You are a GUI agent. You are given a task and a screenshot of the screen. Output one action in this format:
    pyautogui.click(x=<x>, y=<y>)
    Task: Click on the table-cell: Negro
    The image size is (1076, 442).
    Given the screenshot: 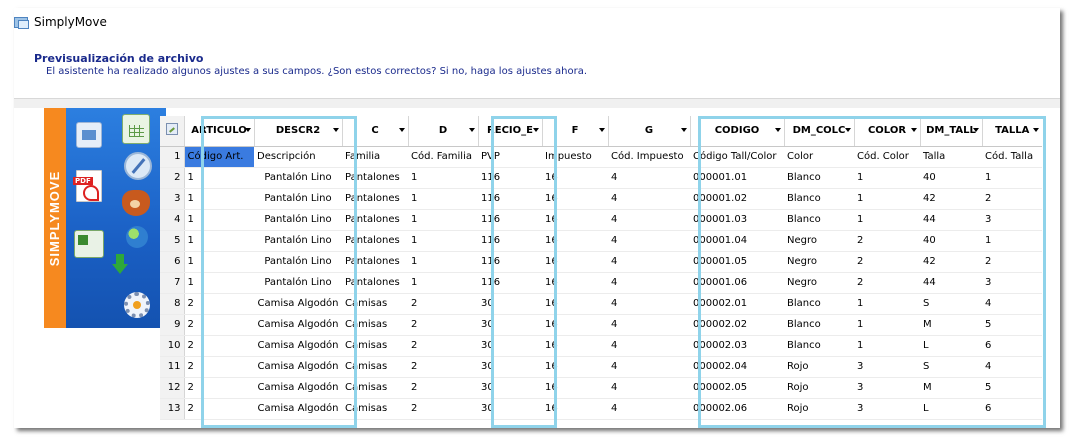 What is the action you would take?
    pyautogui.click(x=819, y=241)
    